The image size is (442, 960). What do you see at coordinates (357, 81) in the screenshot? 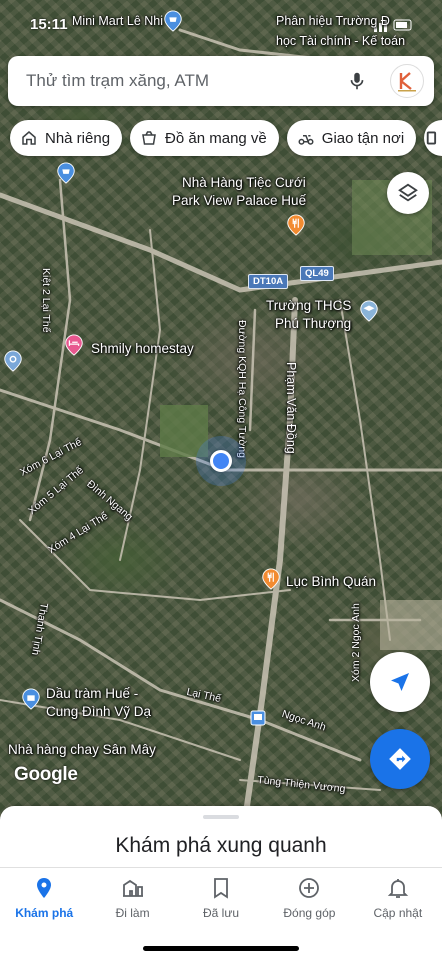
I see `microphone-icon` at bounding box center [357, 81].